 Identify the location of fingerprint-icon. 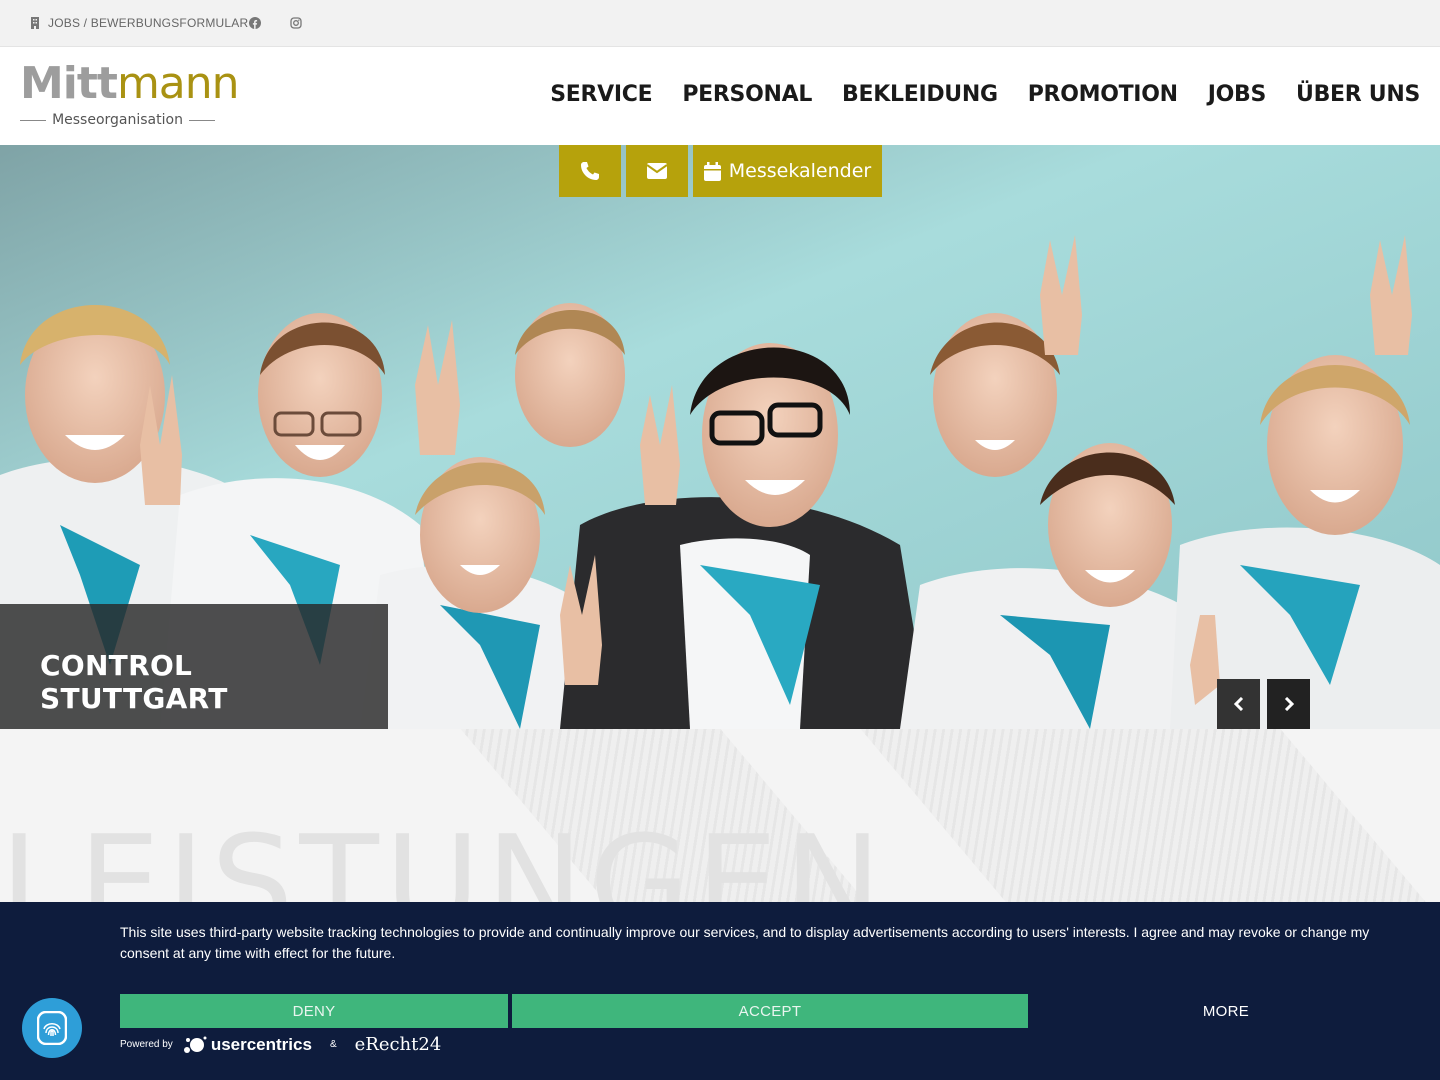
(52, 1028).